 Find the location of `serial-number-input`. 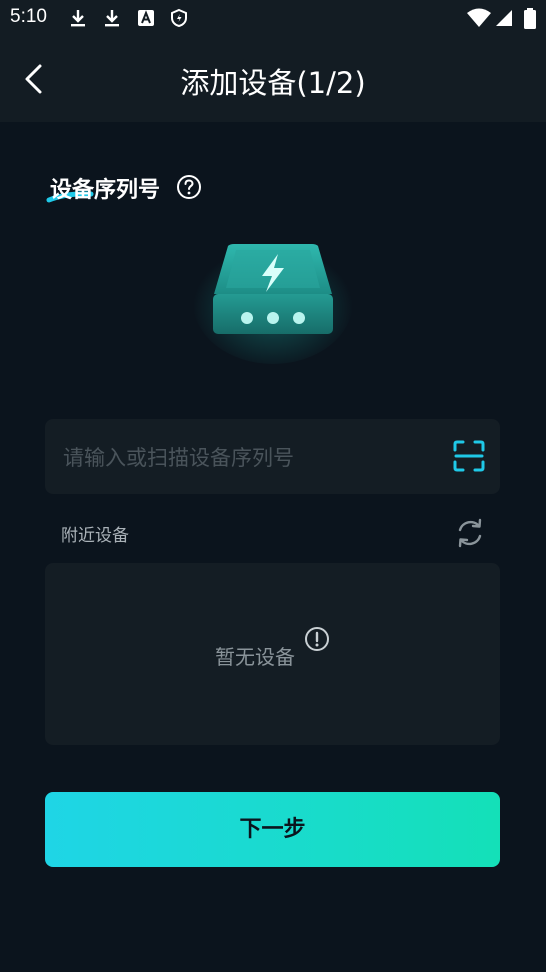

serial-number-input is located at coordinates (253, 457).